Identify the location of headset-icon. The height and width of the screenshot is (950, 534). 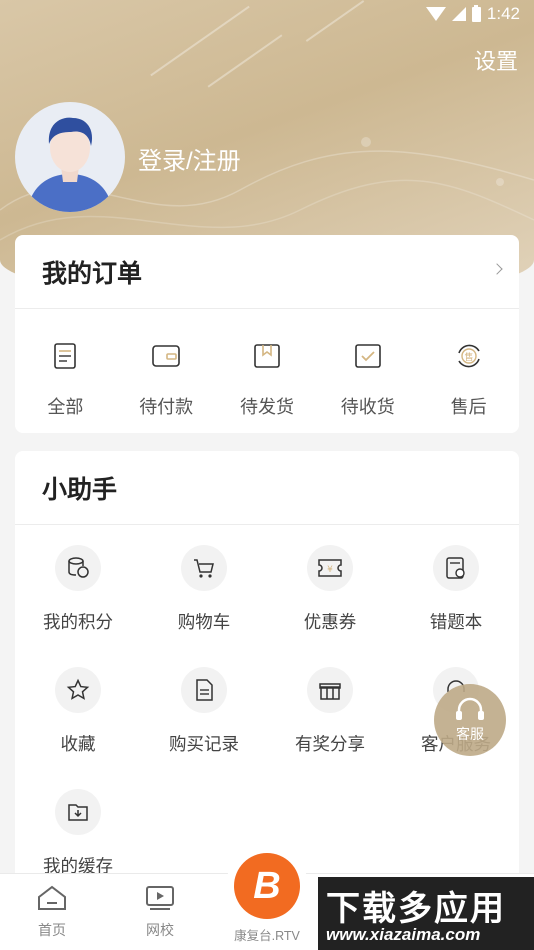
(470, 708).